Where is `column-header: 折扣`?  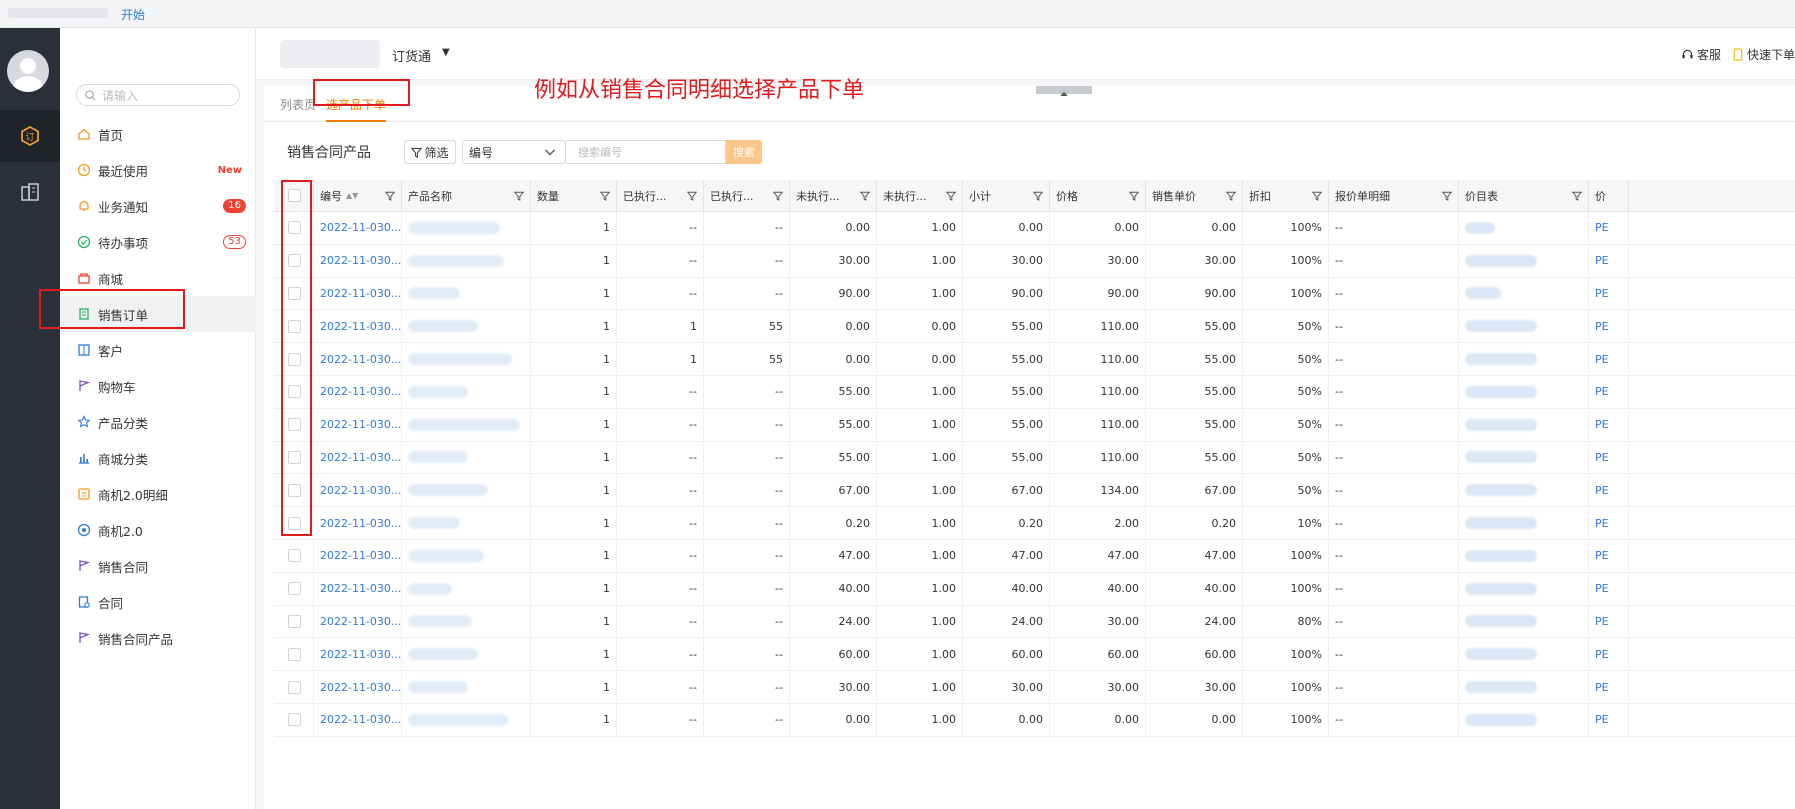
column-header: 折扣 is located at coordinates (1286, 195).